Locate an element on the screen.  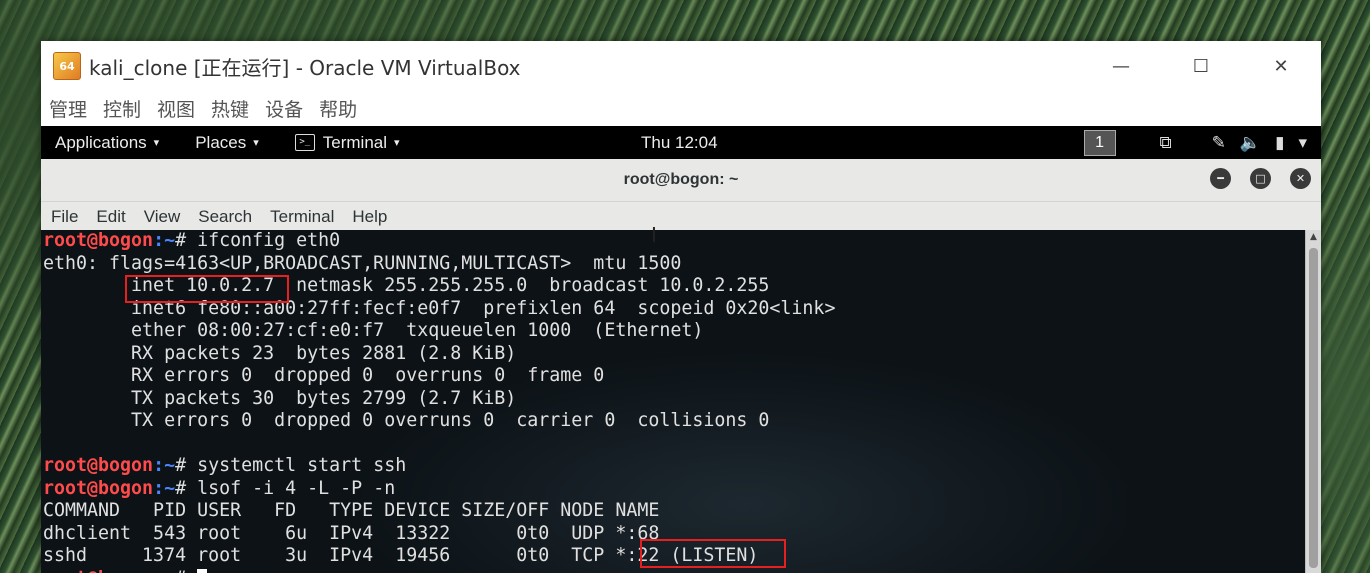
terminal-close-button: ✕ is located at coordinates (1300, 178).